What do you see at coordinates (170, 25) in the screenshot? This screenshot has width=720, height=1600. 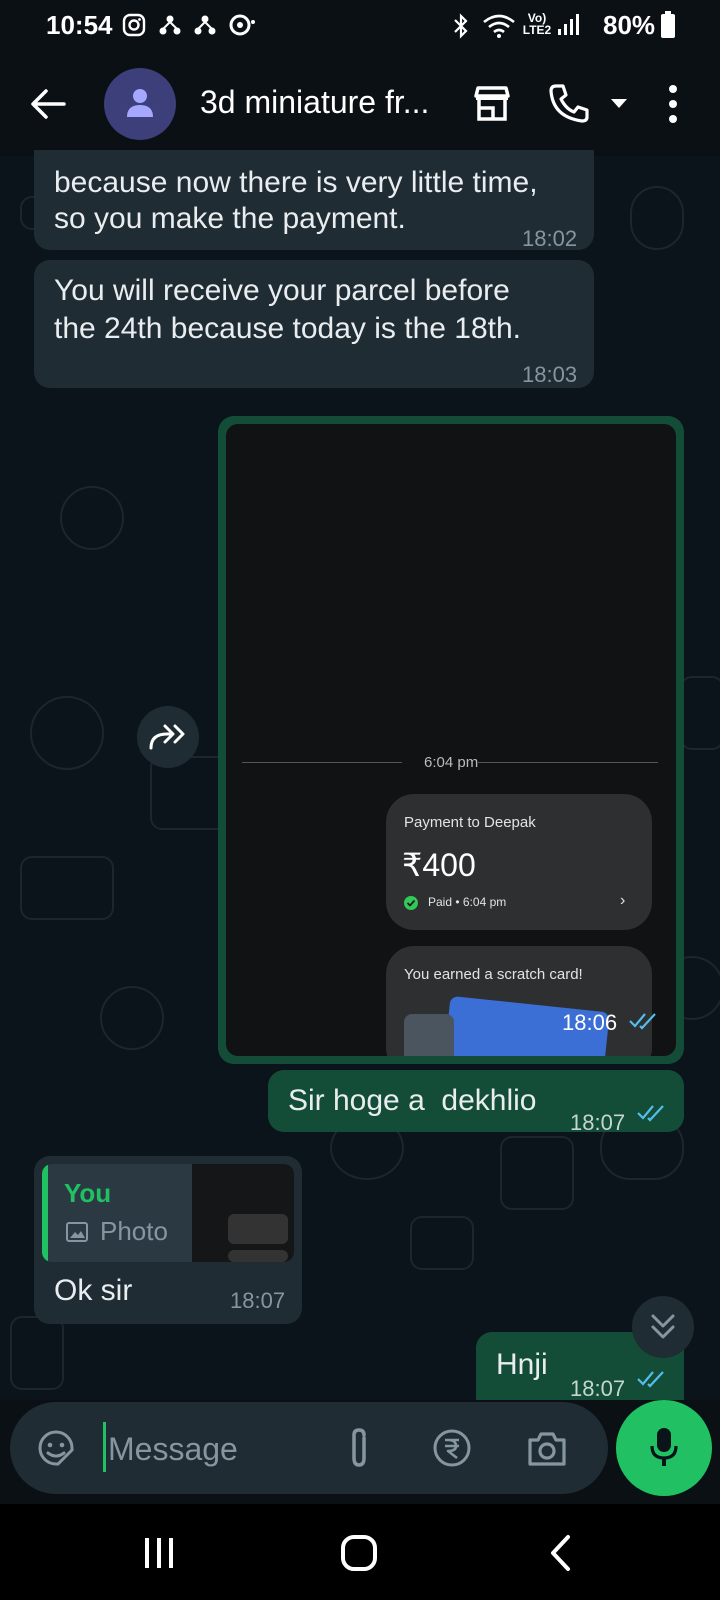 I see `app-notification-icon` at bounding box center [170, 25].